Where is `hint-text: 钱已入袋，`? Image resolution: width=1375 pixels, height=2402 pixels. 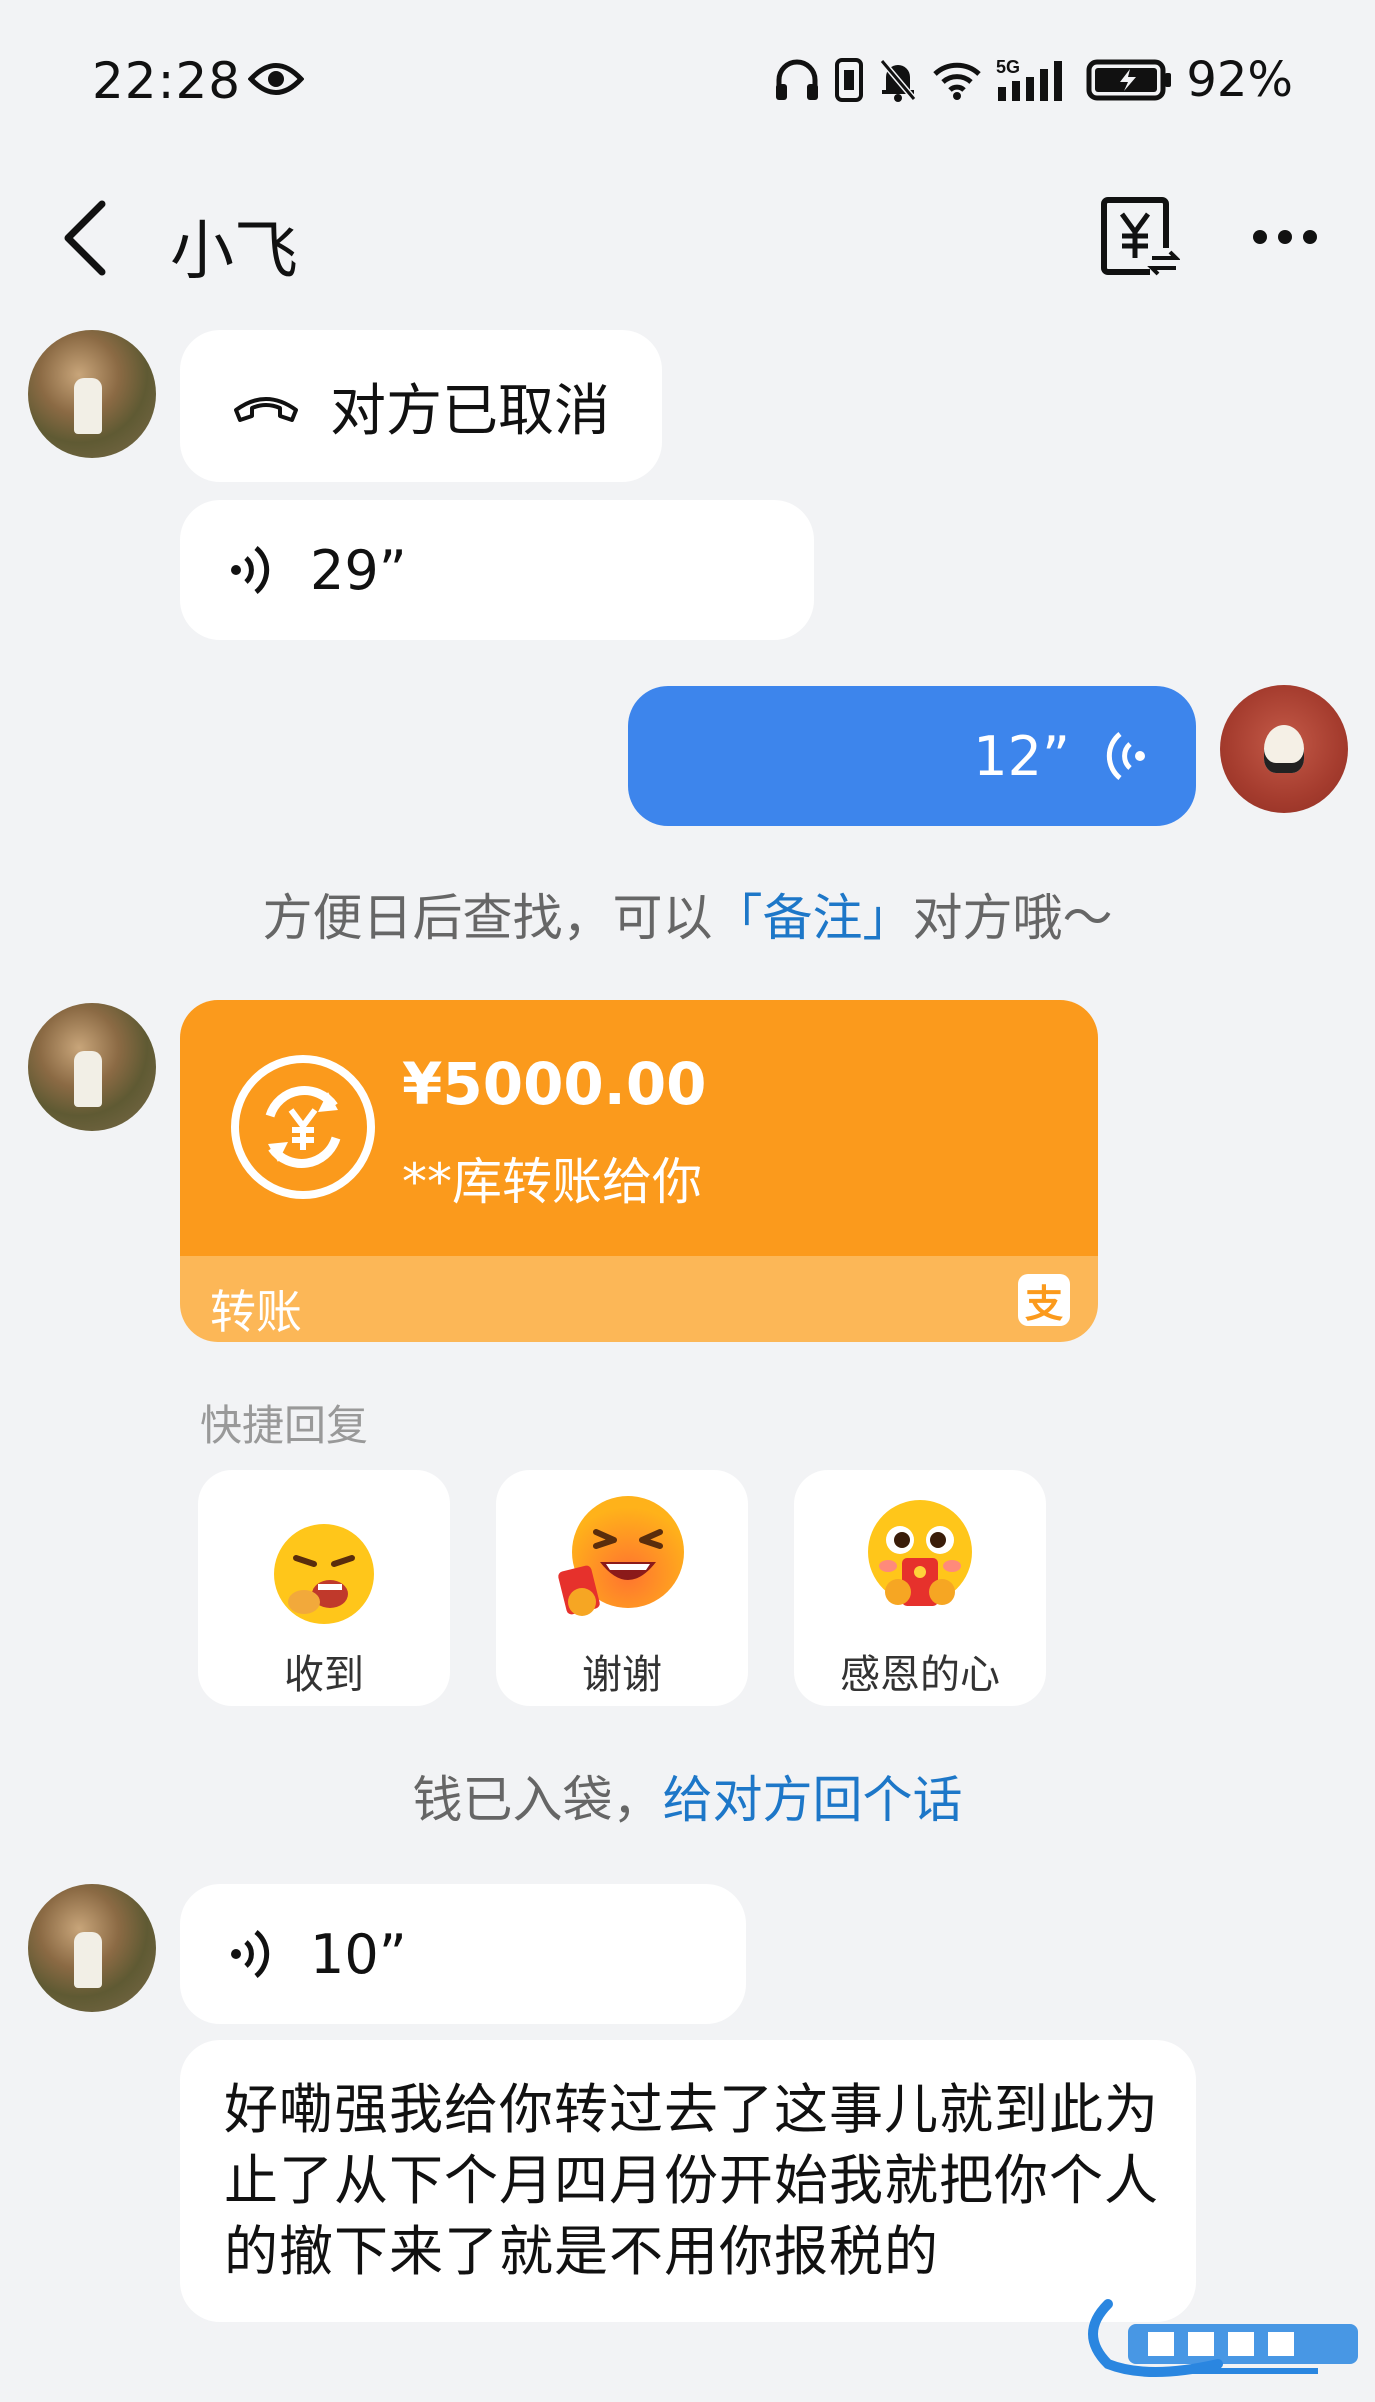
hint-text: 钱已入袋， is located at coordinates (537, 1800).